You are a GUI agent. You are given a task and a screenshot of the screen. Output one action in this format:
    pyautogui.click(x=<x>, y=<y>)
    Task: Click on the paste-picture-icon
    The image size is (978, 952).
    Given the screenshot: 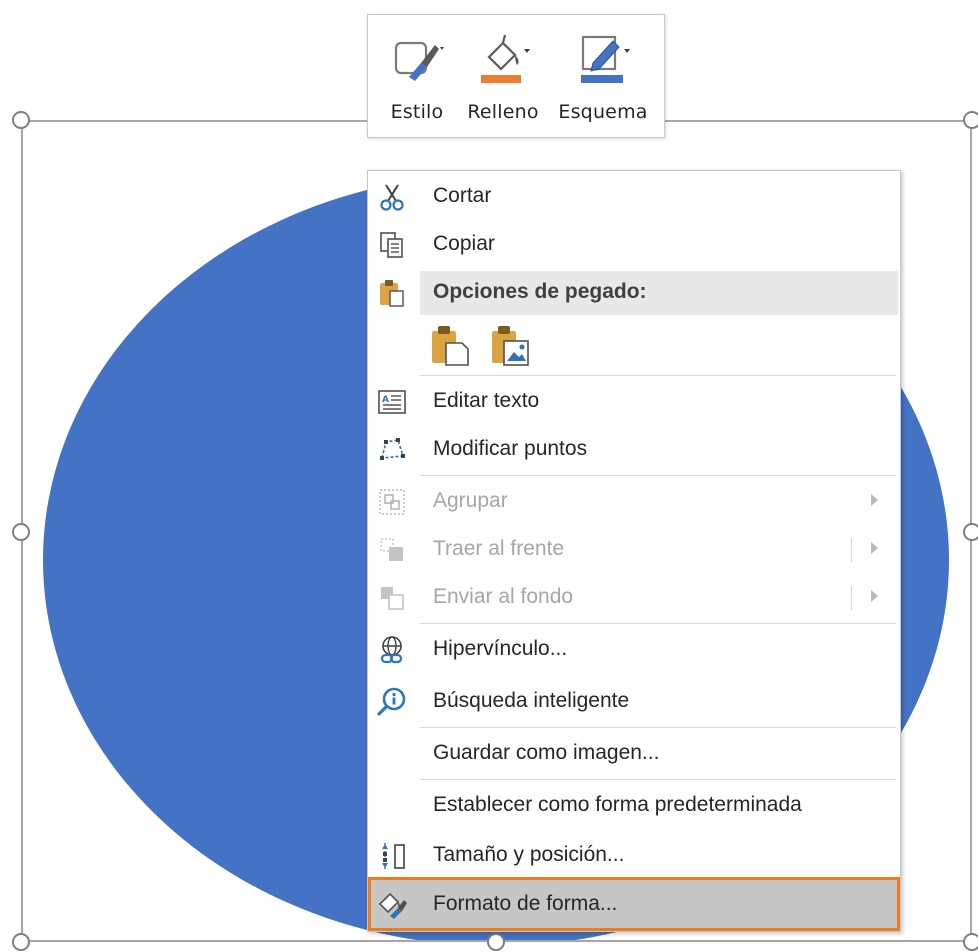 What is the action you would take?
    pyautogui.click(x=510, y=345)
    